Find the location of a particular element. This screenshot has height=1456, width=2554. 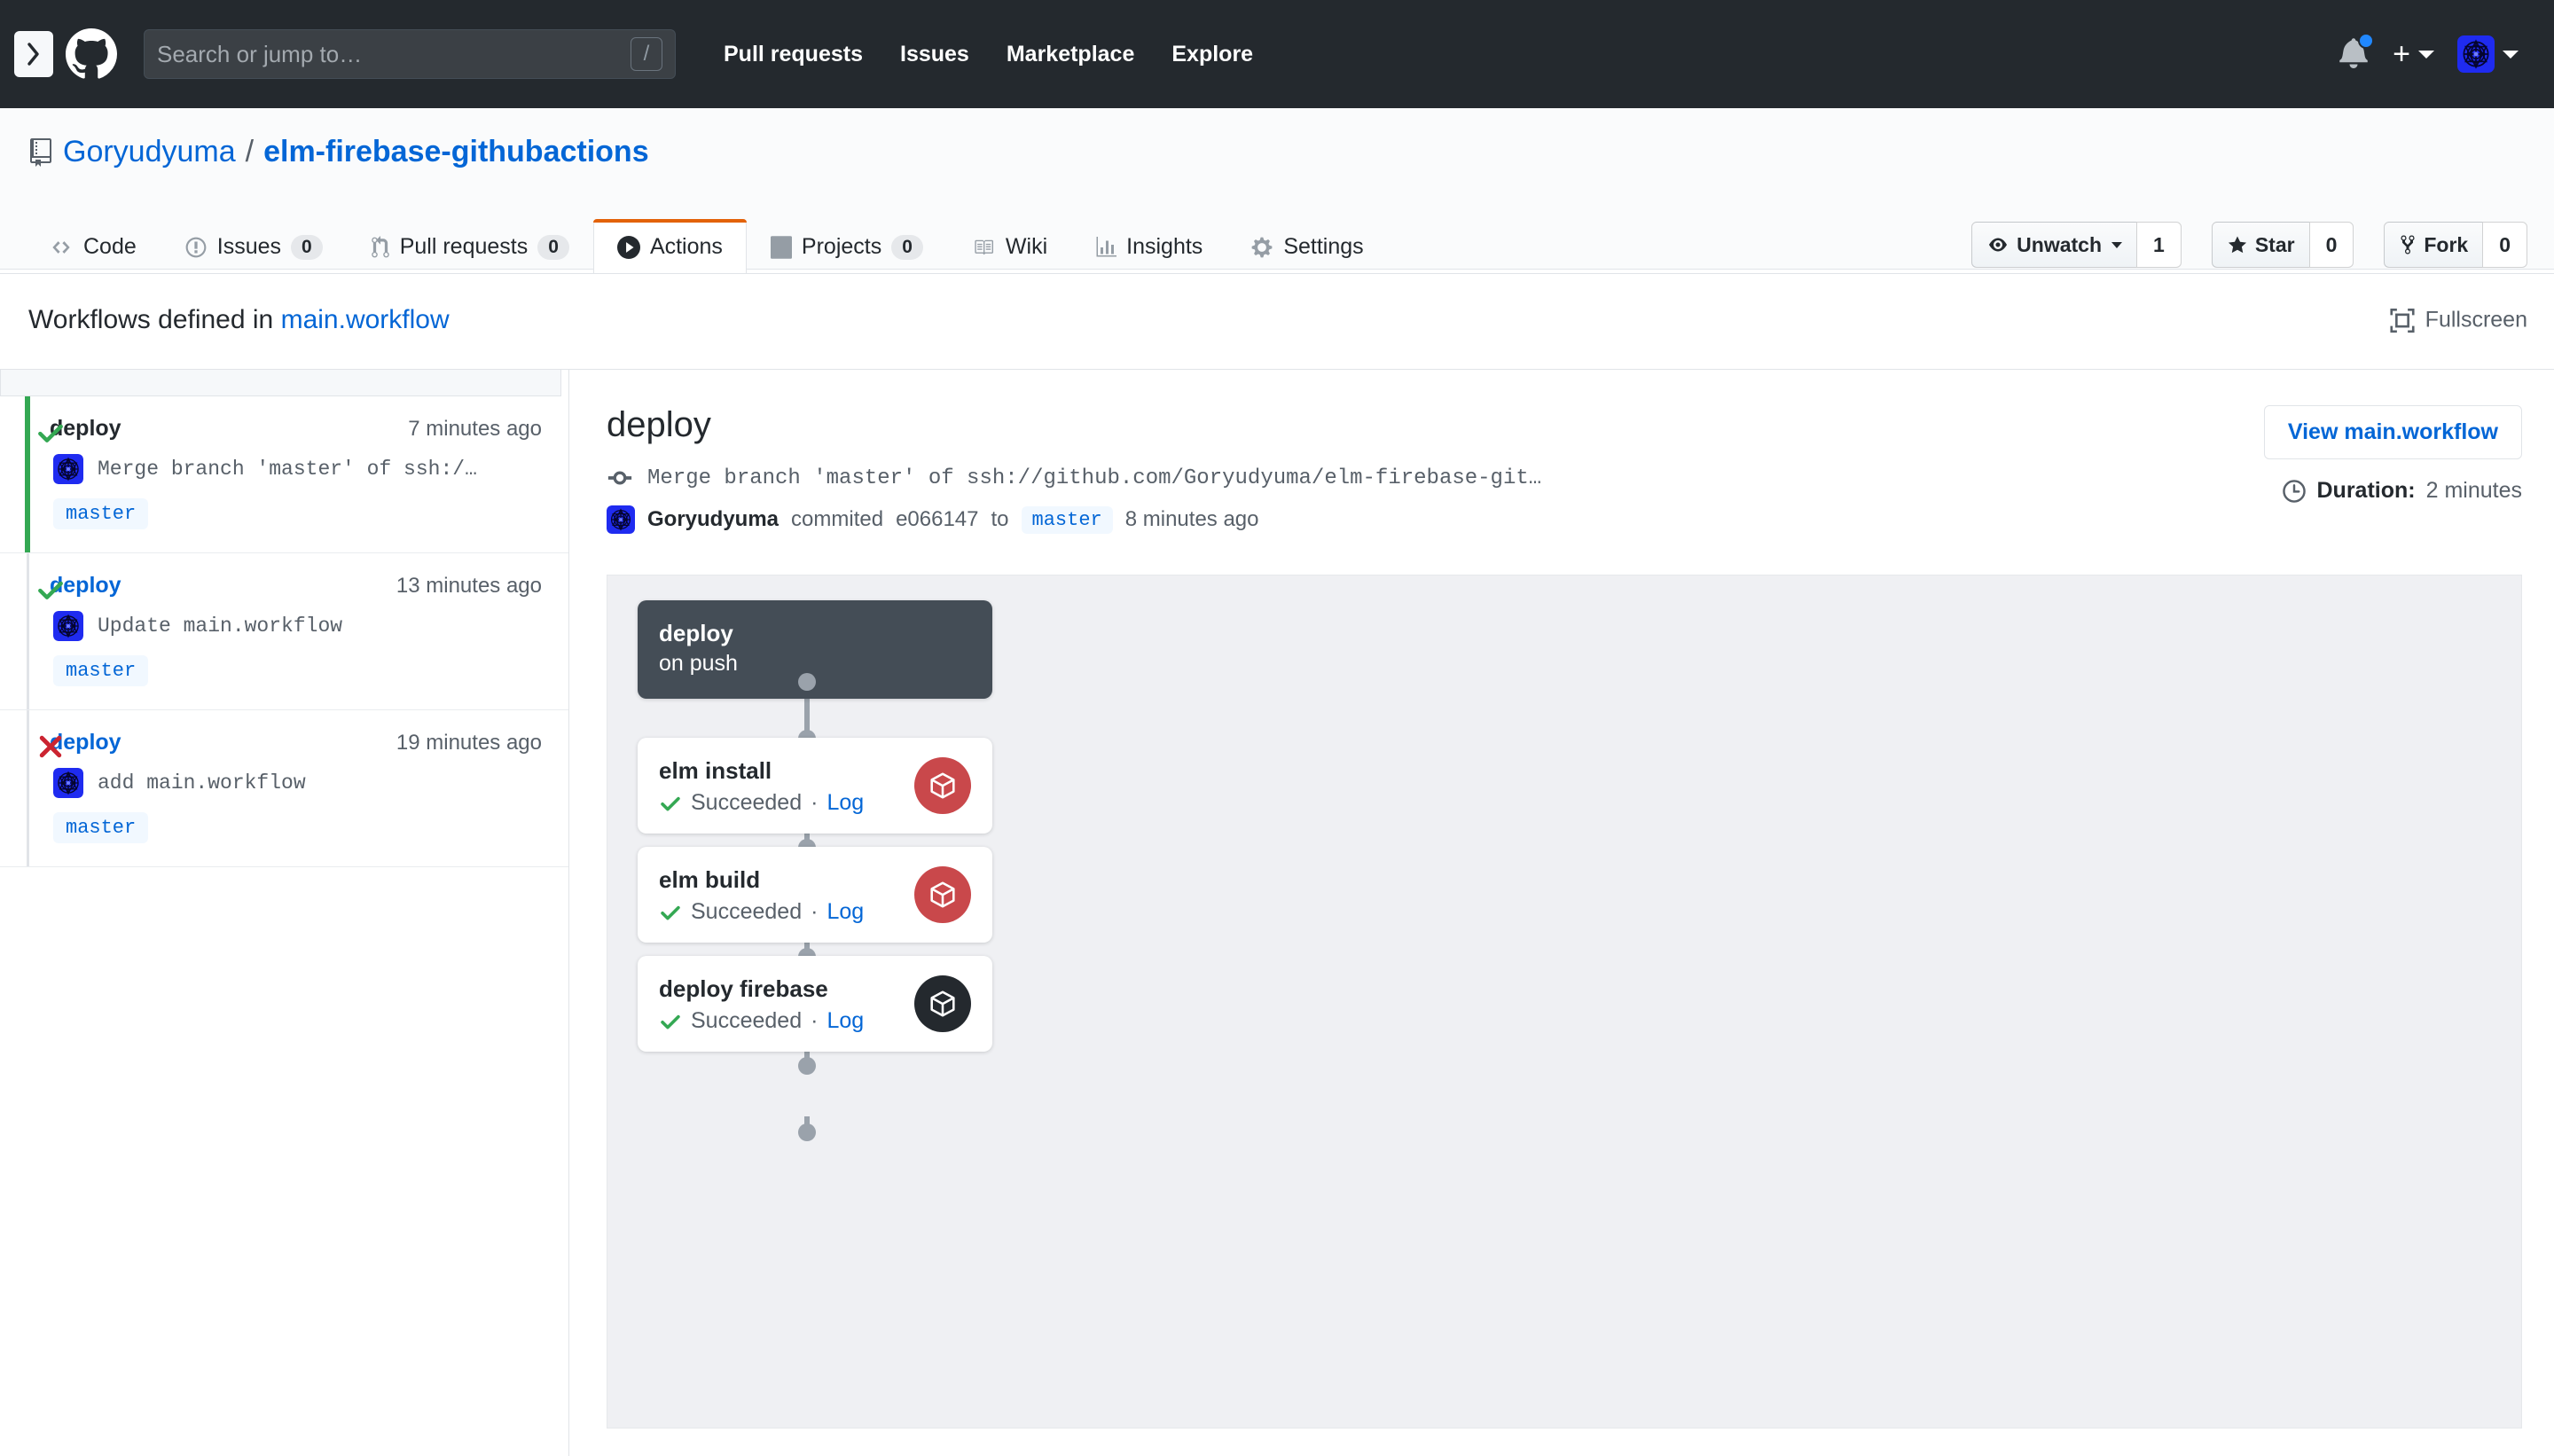

duration-label: Duration: is located at coordinates (2366, 490).